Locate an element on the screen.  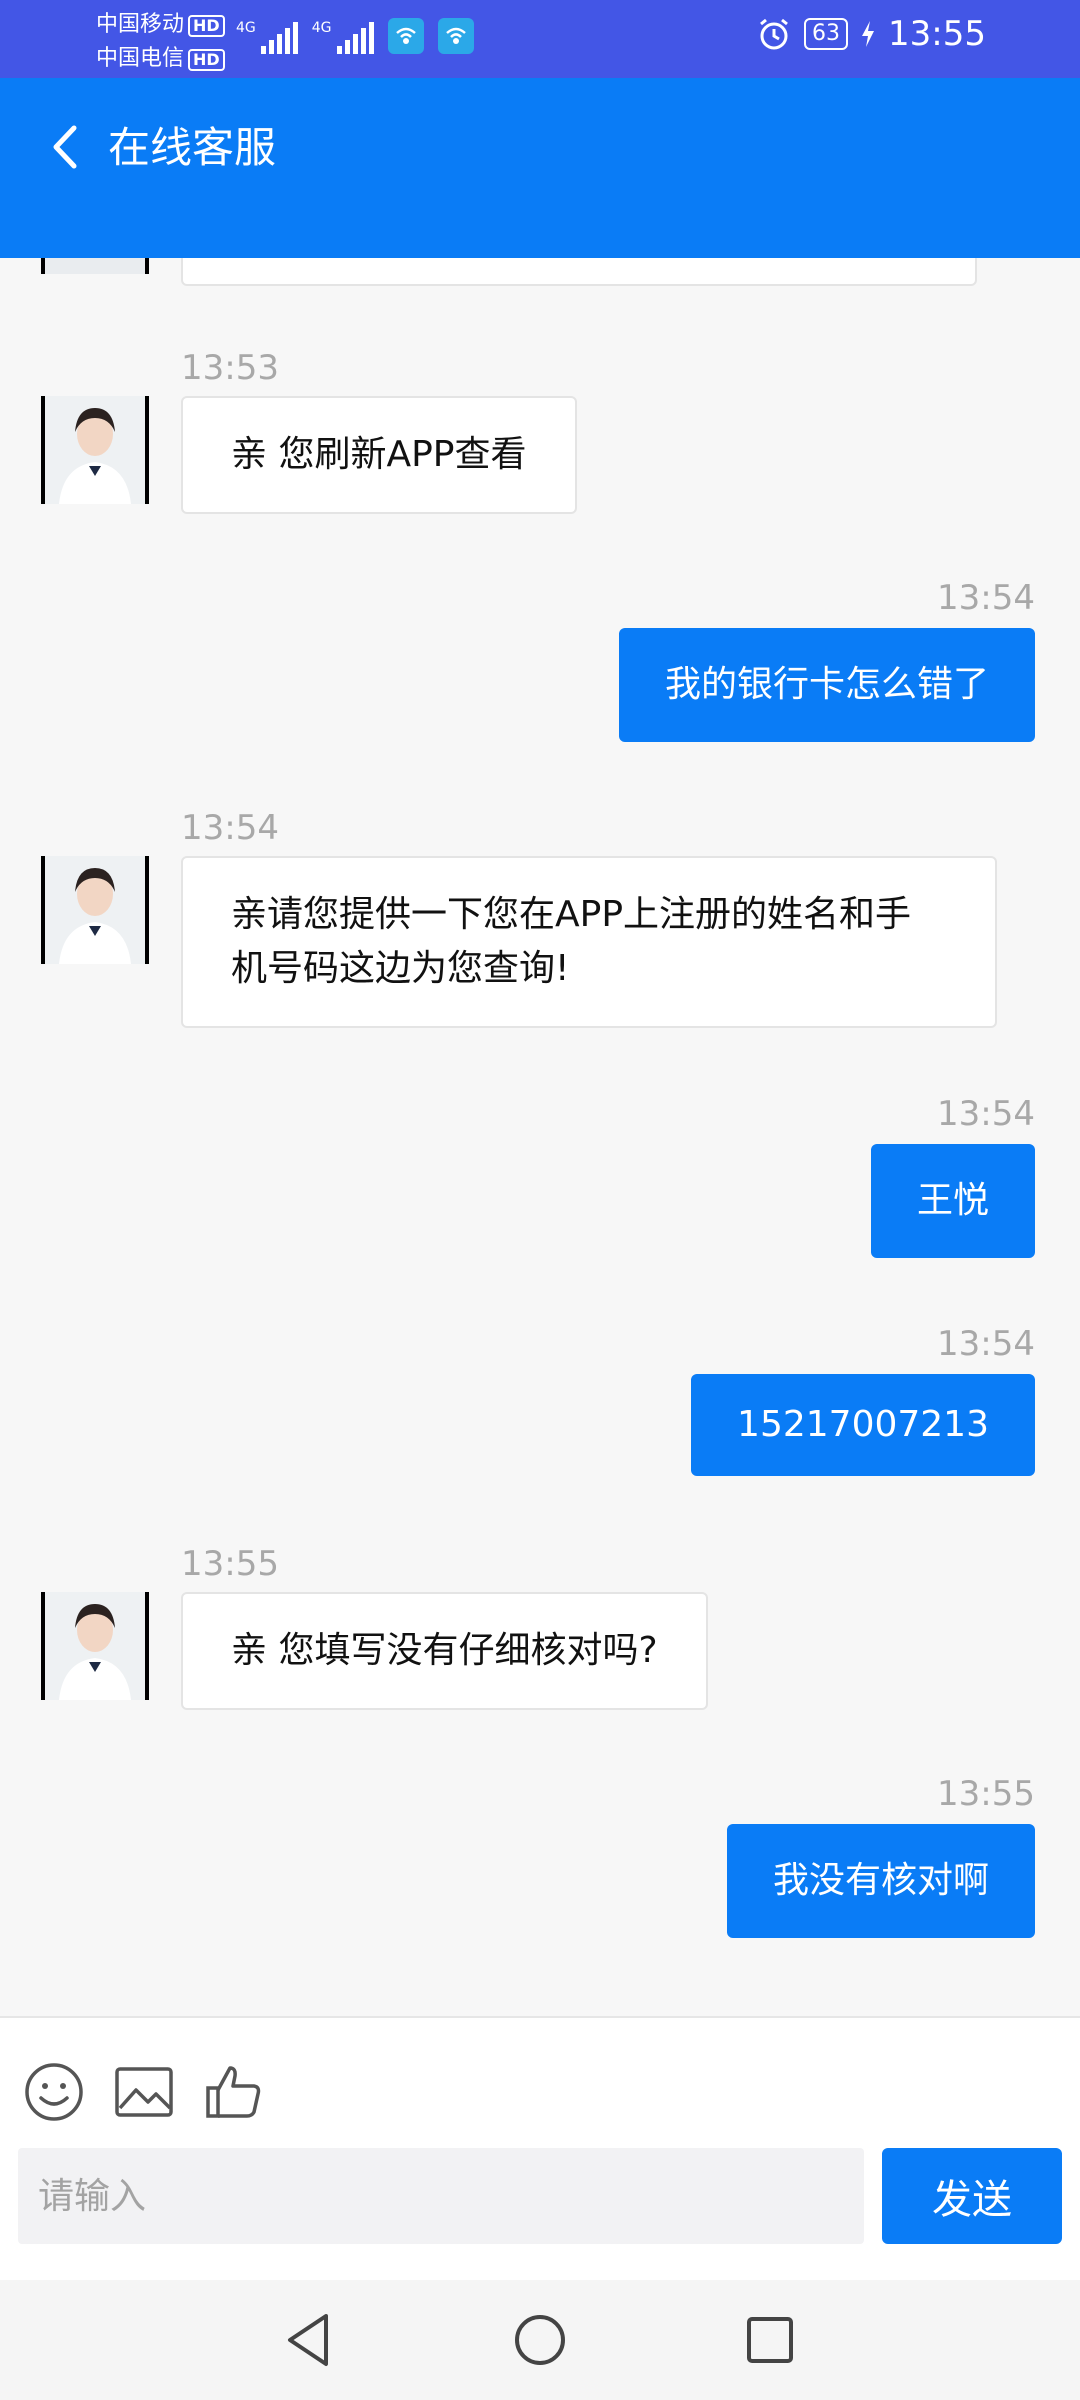
charging-icon is located at coordinates (868, 34).